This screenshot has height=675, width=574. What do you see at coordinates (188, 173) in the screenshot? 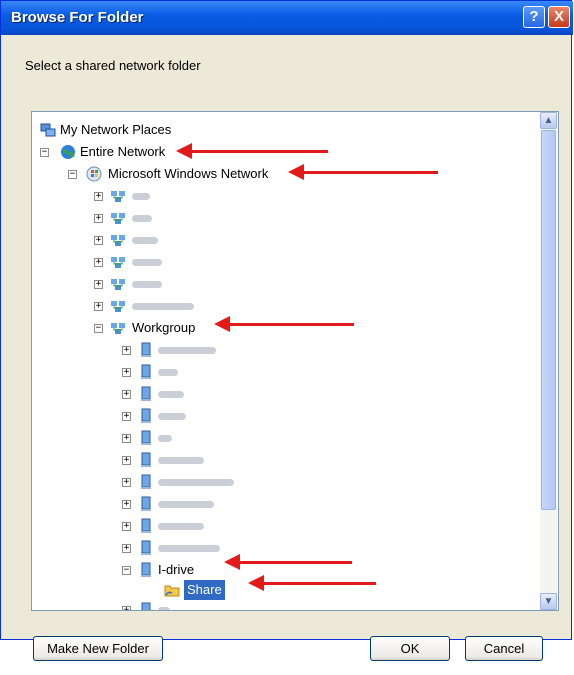
I see `tree-label: Microsoft Windows Network` at bounding box center [188, 173].